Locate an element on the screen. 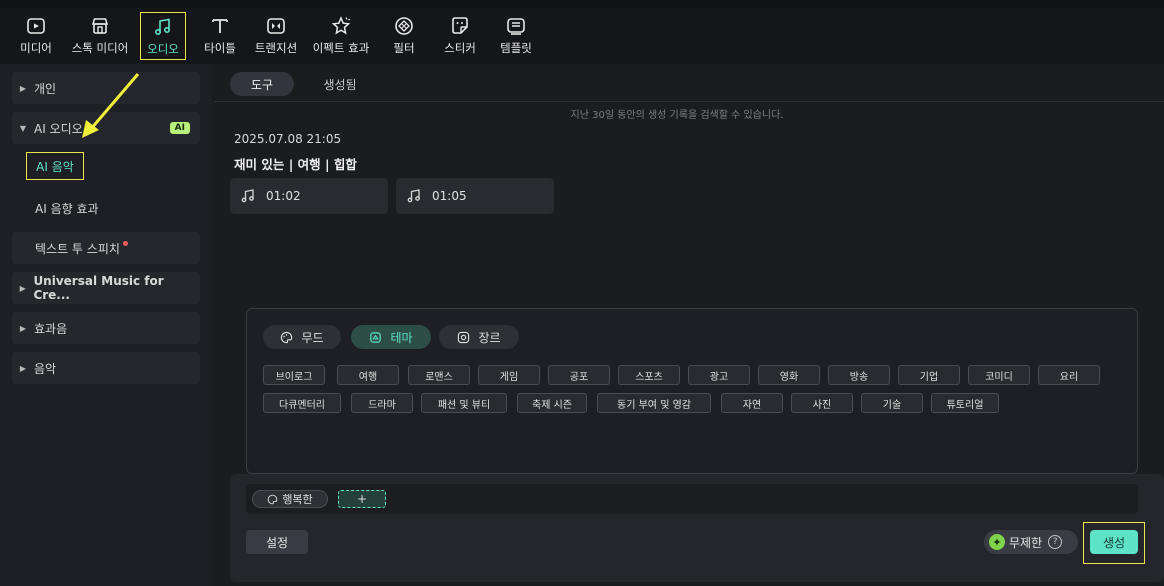 This screenshot has height=586, width=1164. generate-highlight-box is located at coordinates (1114, 543).